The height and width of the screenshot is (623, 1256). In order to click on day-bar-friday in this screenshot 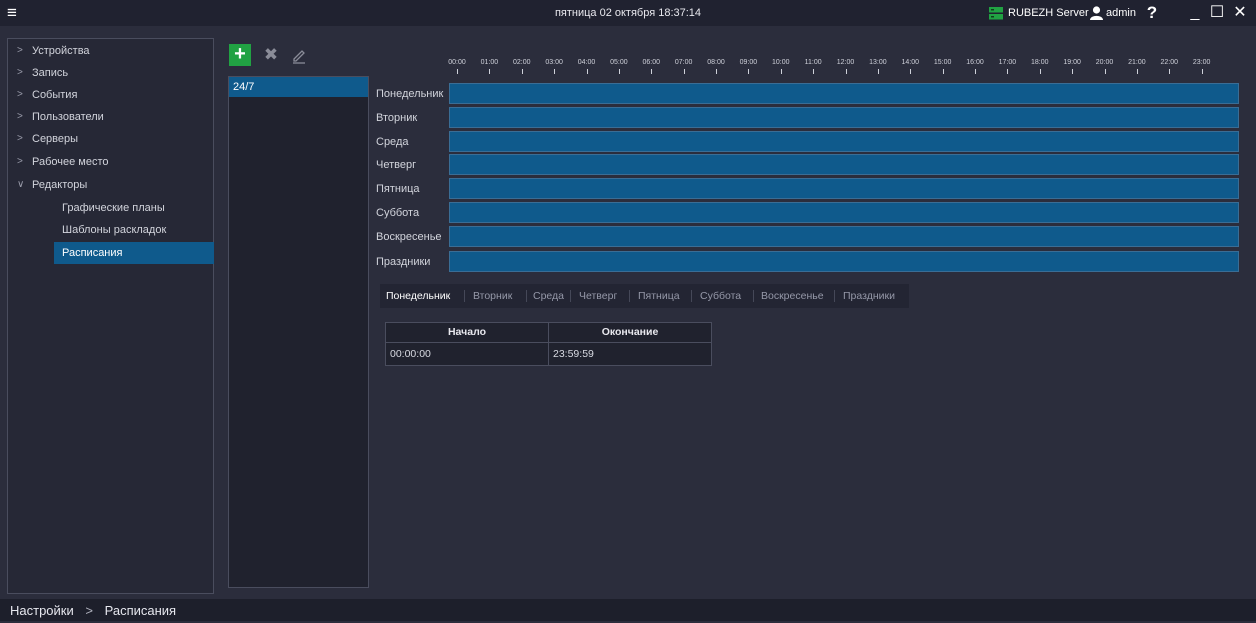, I will do `click(844, 188)`.